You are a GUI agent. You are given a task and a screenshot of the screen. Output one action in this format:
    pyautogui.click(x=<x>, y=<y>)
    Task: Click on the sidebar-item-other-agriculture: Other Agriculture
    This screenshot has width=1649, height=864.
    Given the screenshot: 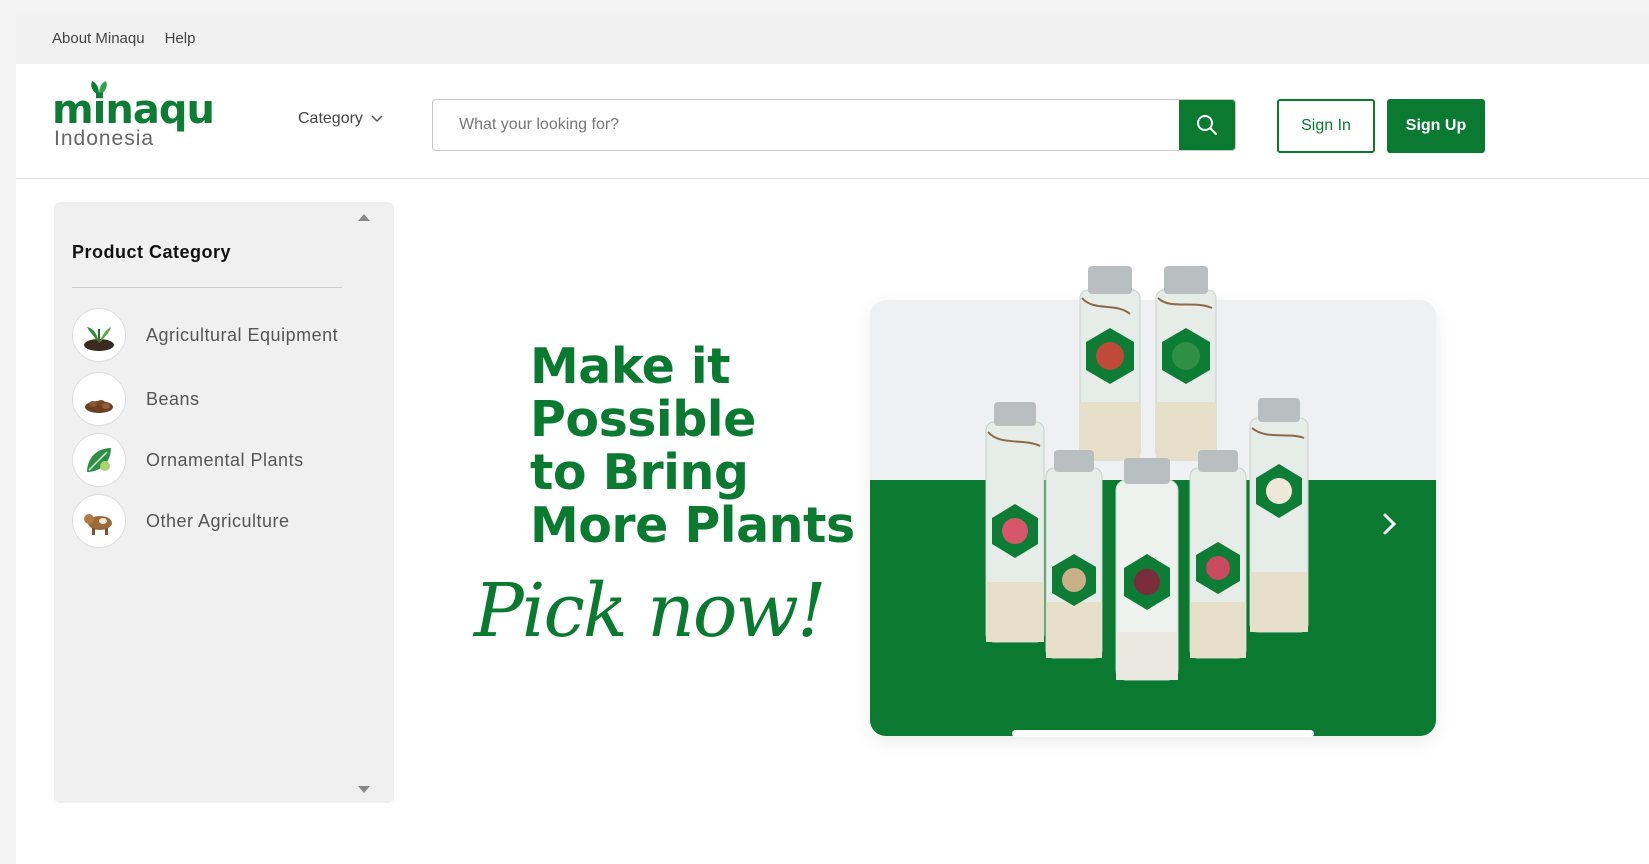 What is the action you would take?
    pyautogui.click(x=209, y=521)
    